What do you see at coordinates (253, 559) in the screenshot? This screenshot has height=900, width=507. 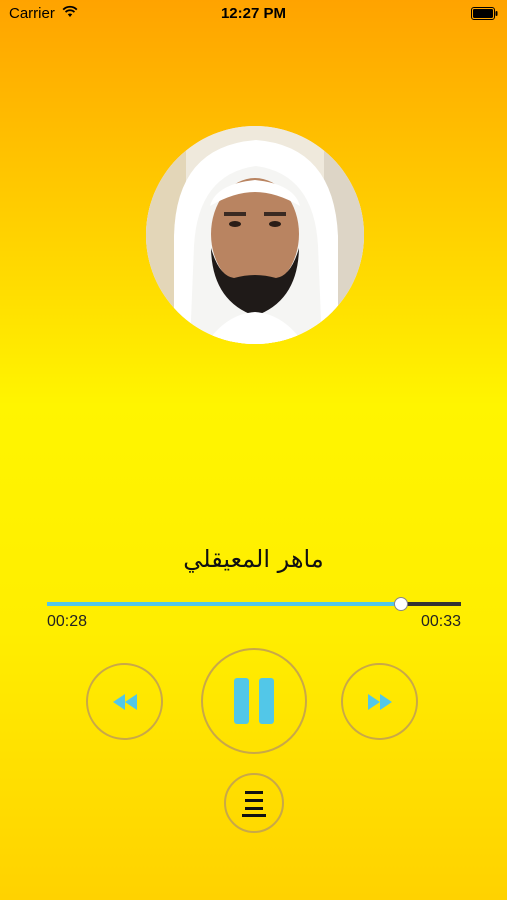 I see `reciter-name: ماهر المعيقلي` at bounding box center [253, 559].